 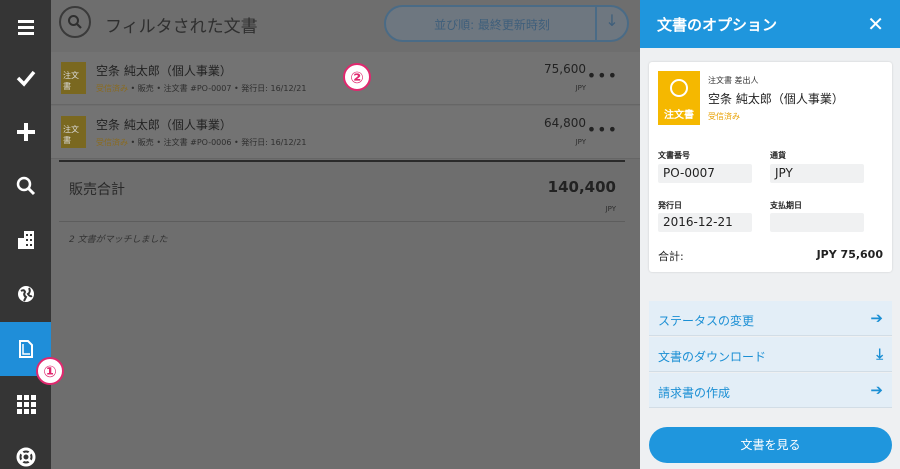 What do you see at coordinates (25, 294) in the screenshot?
I see `globe-icon` at bounding box center [25, 294].